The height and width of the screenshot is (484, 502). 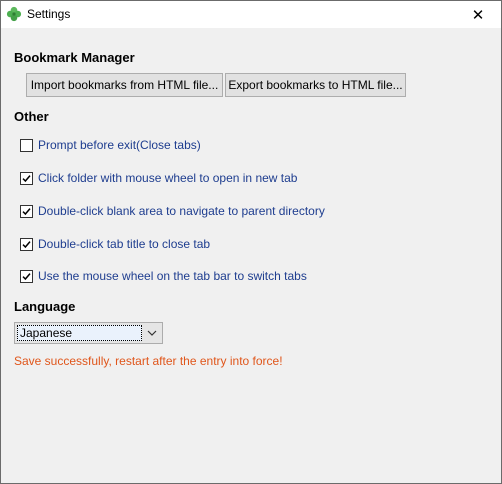 I want to click on other-heading: Other, so click(x=31, y=116).